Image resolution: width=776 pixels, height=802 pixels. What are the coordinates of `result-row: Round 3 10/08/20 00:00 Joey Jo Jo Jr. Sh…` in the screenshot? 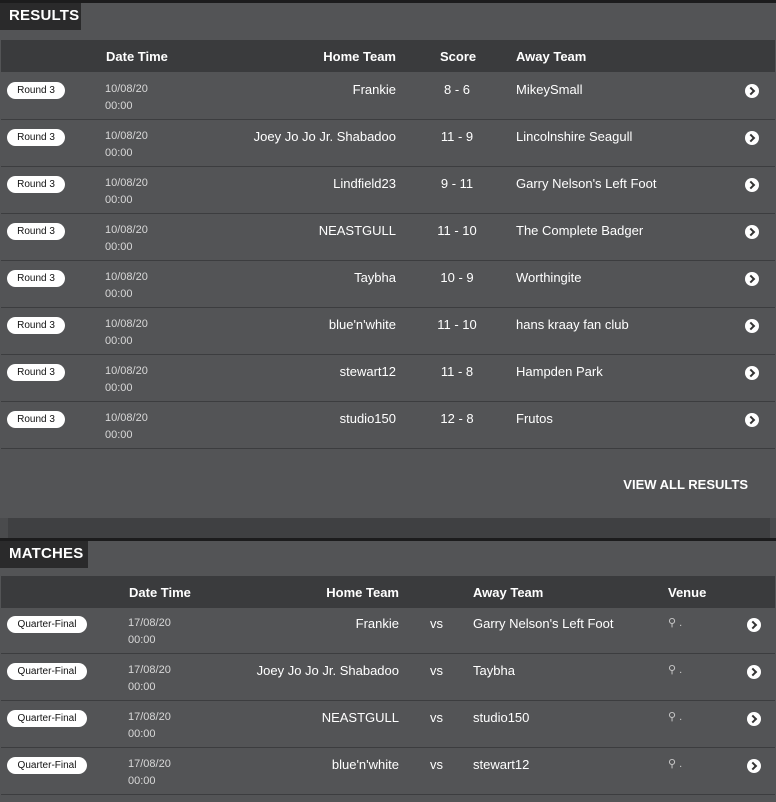 It's located at (388, 144).